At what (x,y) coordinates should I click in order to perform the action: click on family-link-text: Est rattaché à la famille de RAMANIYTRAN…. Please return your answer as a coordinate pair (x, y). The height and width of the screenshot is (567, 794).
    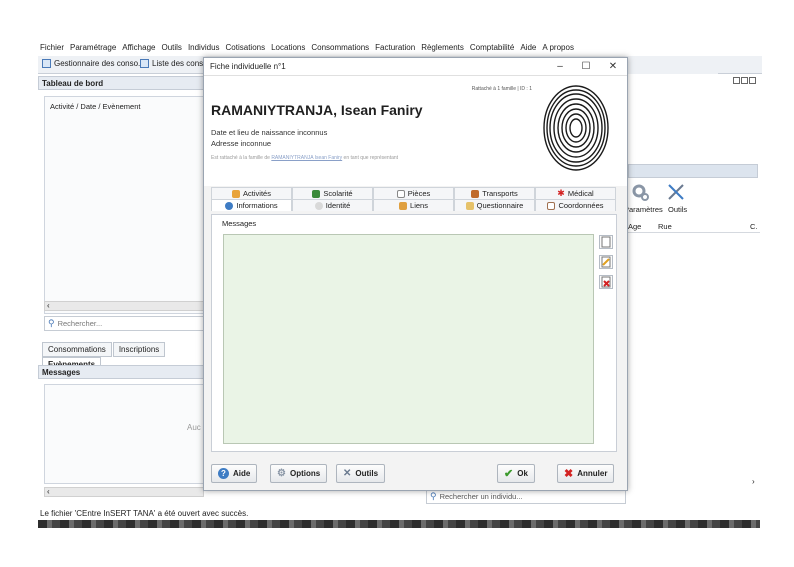
    Looking at the image, I should click on (304, 158).